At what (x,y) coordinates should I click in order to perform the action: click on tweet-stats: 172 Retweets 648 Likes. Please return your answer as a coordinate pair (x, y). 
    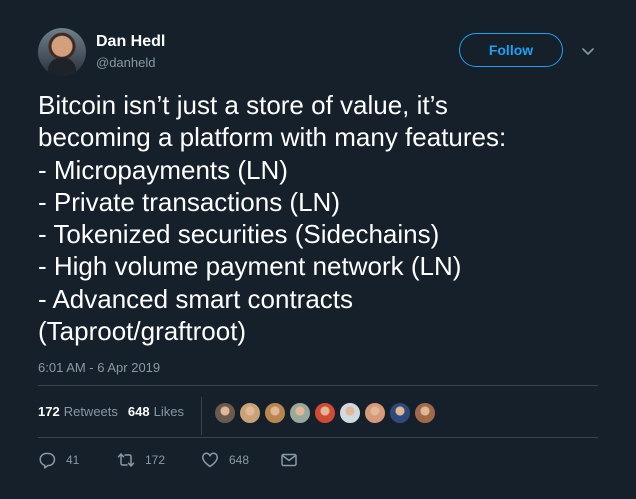
    Looking at the image, I should click on (116, 411).